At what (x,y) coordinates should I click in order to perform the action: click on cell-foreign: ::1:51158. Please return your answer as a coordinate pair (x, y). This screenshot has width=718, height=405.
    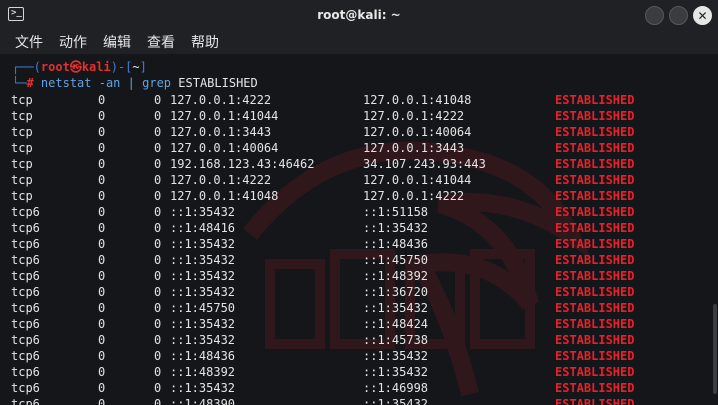
    Looking at the image, I should click on (396, 212).